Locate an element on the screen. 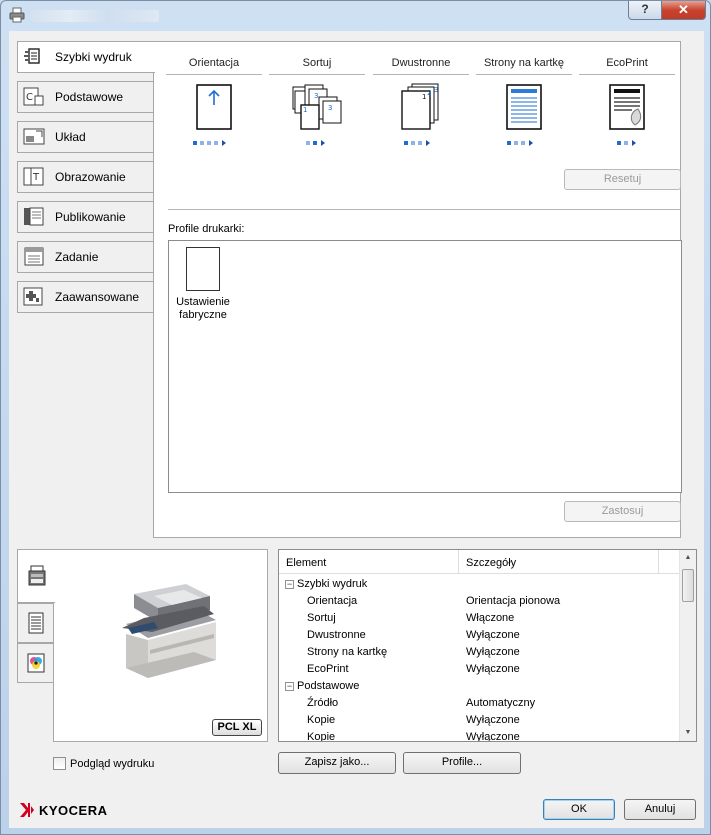 The height and width of the screenshot is (835, 711). ecoprint-option: EcoPrint is located at coordinates (627, 102).